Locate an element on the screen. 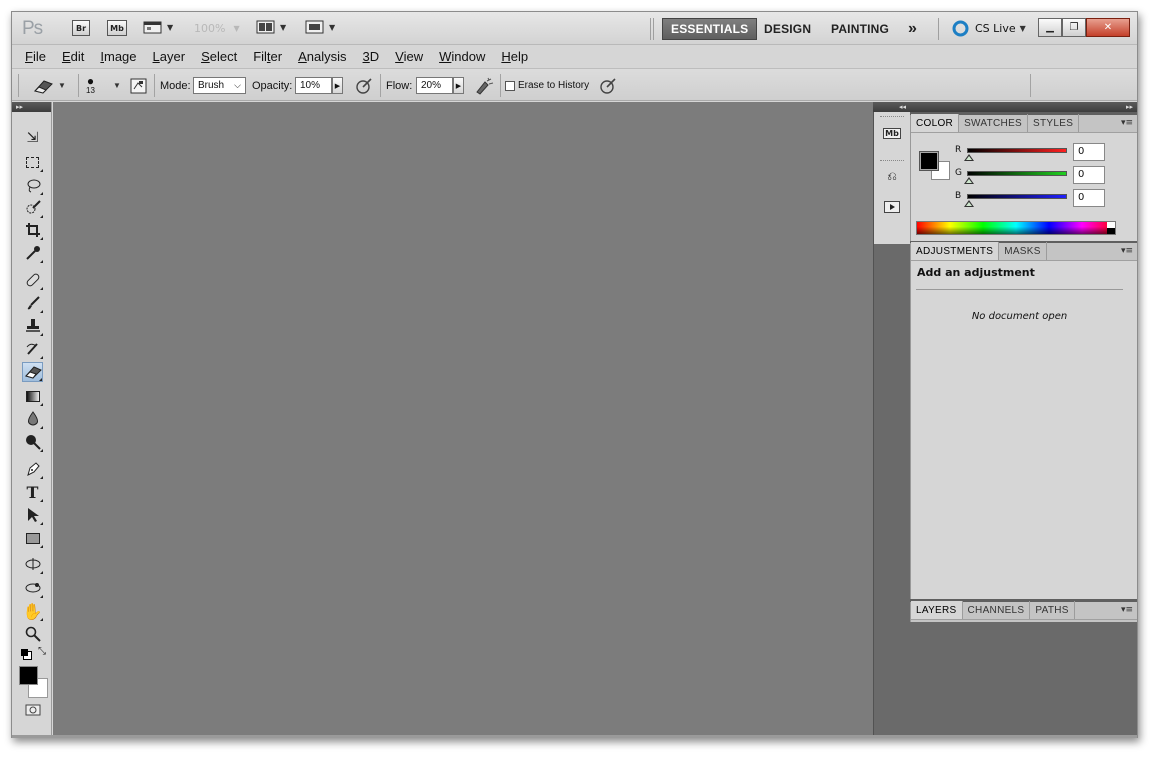 This screenshot has width=1158, height=759. marquee-tool is located at coordinates (32, 162).